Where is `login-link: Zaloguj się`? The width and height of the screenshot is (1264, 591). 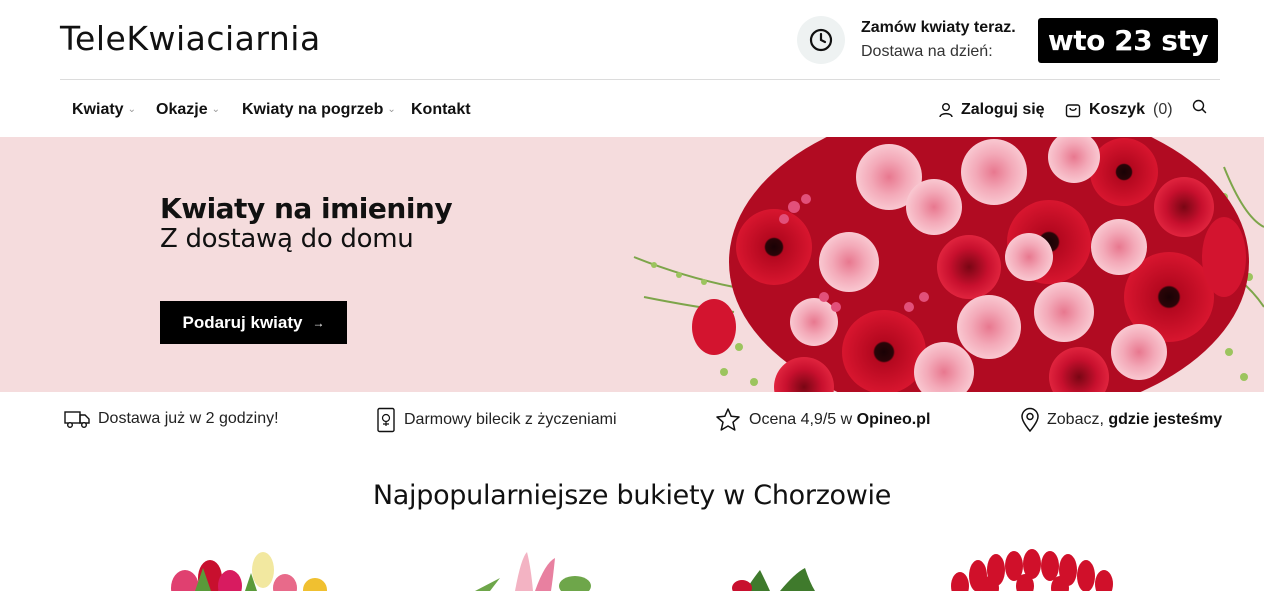 login-link: Zaloguj się is located at coordinates (992, 110).